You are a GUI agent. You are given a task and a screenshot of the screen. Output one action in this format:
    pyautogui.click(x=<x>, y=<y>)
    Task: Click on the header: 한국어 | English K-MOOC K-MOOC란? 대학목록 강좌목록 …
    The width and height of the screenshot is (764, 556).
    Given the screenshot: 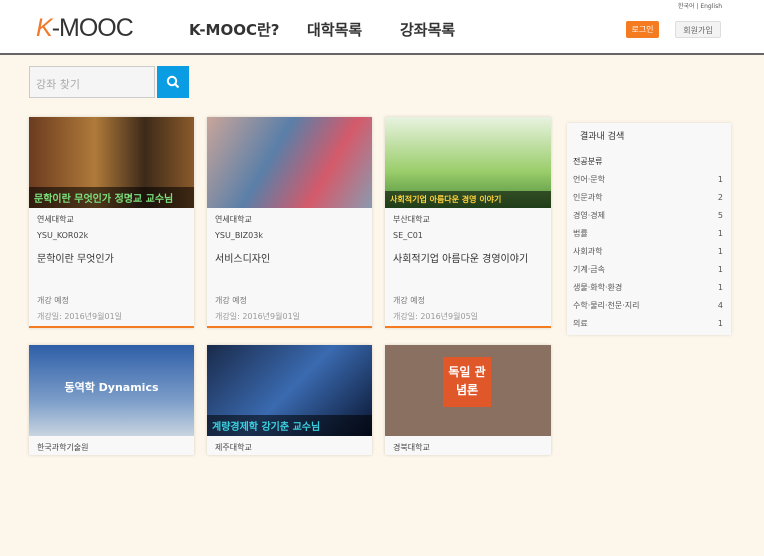 What is the action you would take?
    pyautogui.click(x=382, y=27)
    